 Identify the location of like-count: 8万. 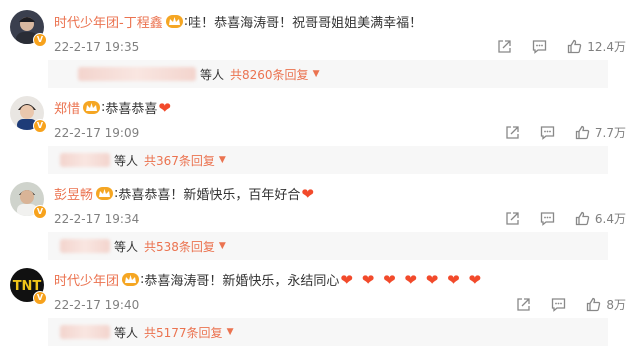
(616, 305).